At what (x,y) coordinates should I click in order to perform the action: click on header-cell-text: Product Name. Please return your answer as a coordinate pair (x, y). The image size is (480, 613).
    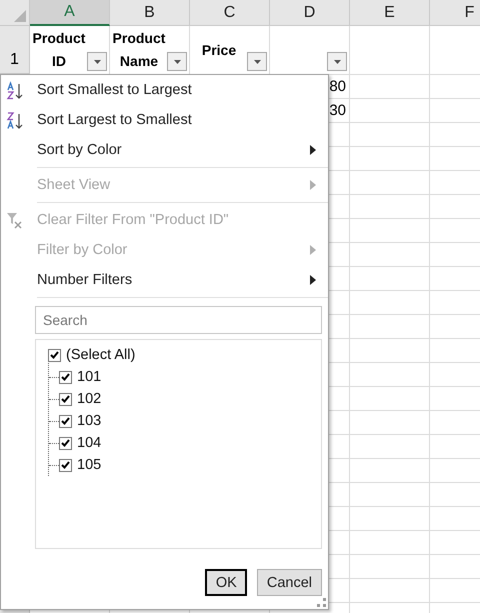
    Looking at the image, I should click on (139, 50).